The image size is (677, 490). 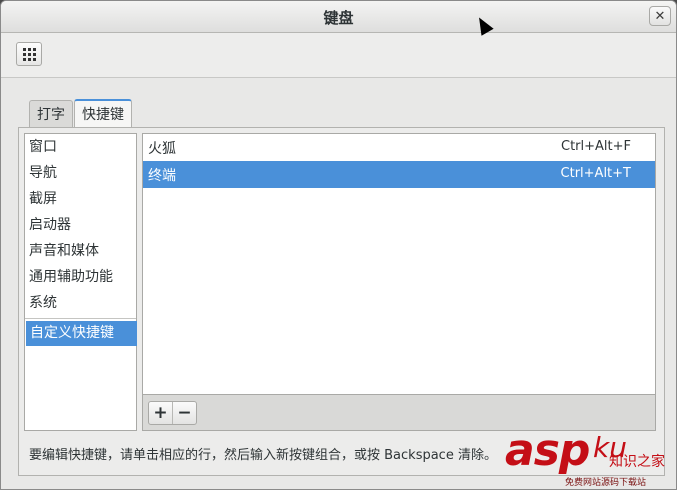 I want to click on category-item-launchers: 启动器, so click(x=50, y=225).